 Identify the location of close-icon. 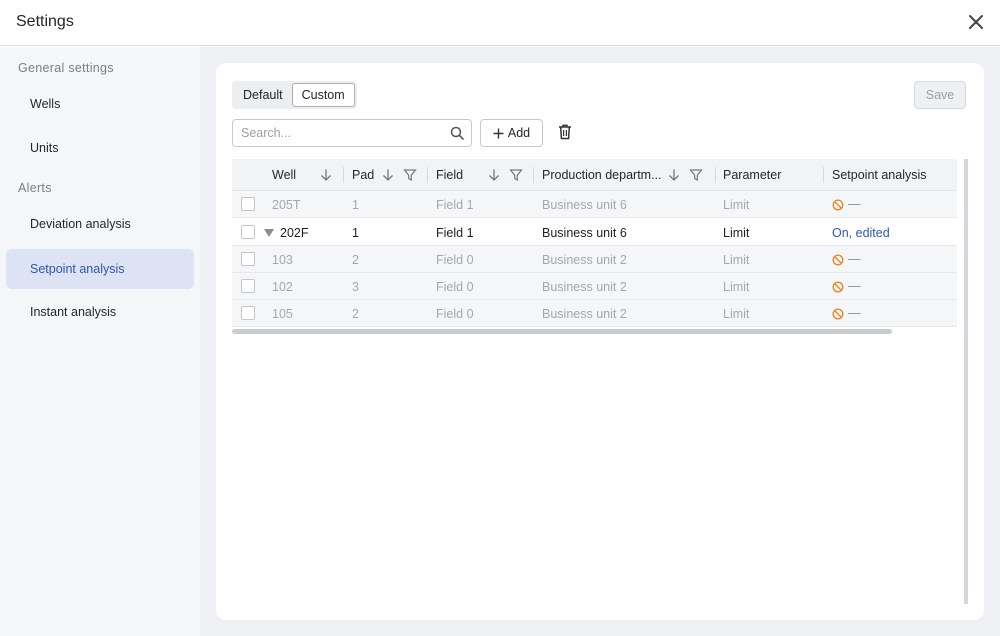
(976, 22).